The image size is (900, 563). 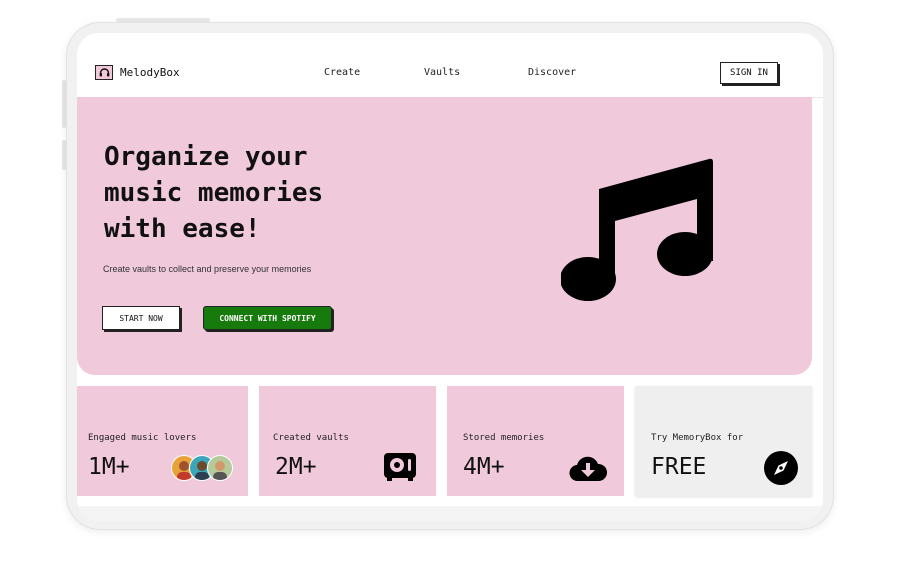 I want to click on start-now-button: START NOW, so click(x=141, y=318).